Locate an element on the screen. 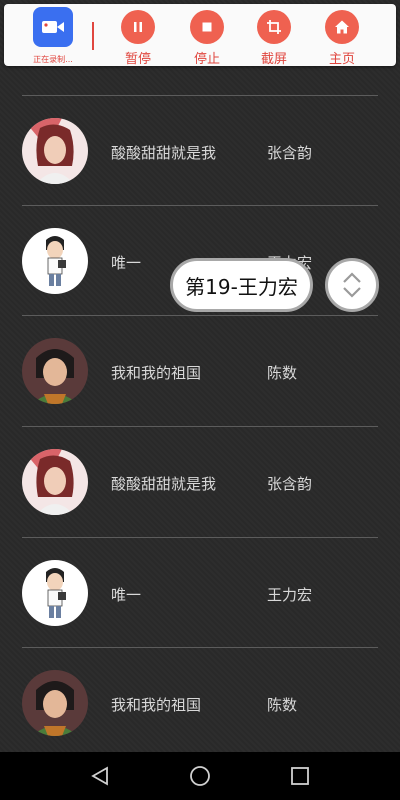 This screenshot has width=400, height=800. screenshot-label: 截屏 is located at coordinates (273, 59).